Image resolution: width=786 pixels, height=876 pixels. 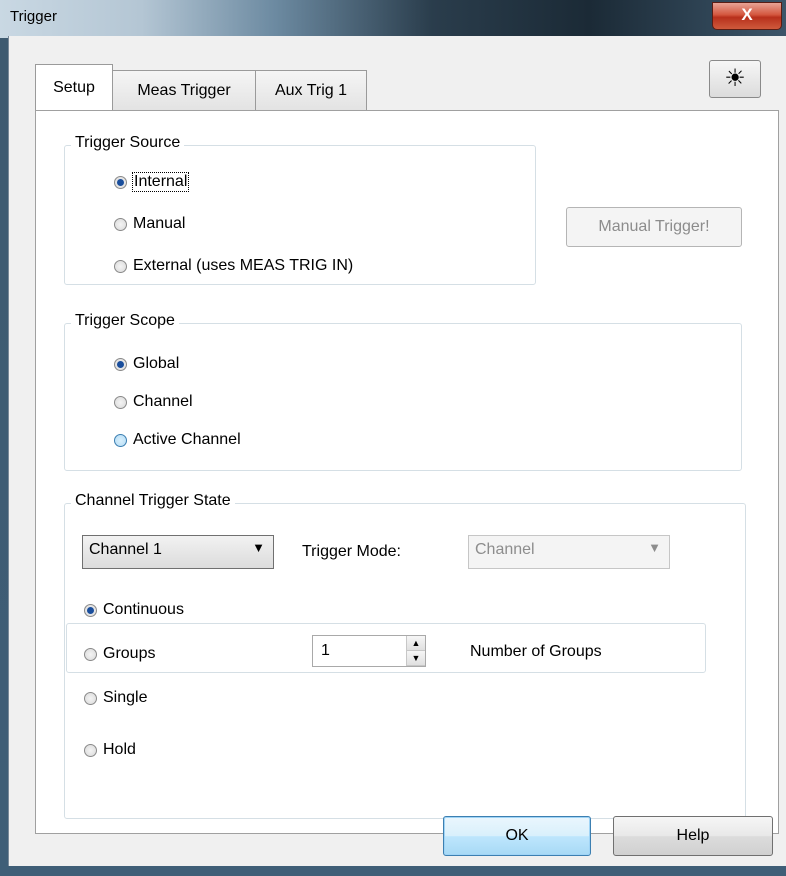 What do you see at coordinates (153, 501) in the screenshot?
I see `channel-trigger-state-legend: Channel Trigger State` at bounding box center [153, 501].